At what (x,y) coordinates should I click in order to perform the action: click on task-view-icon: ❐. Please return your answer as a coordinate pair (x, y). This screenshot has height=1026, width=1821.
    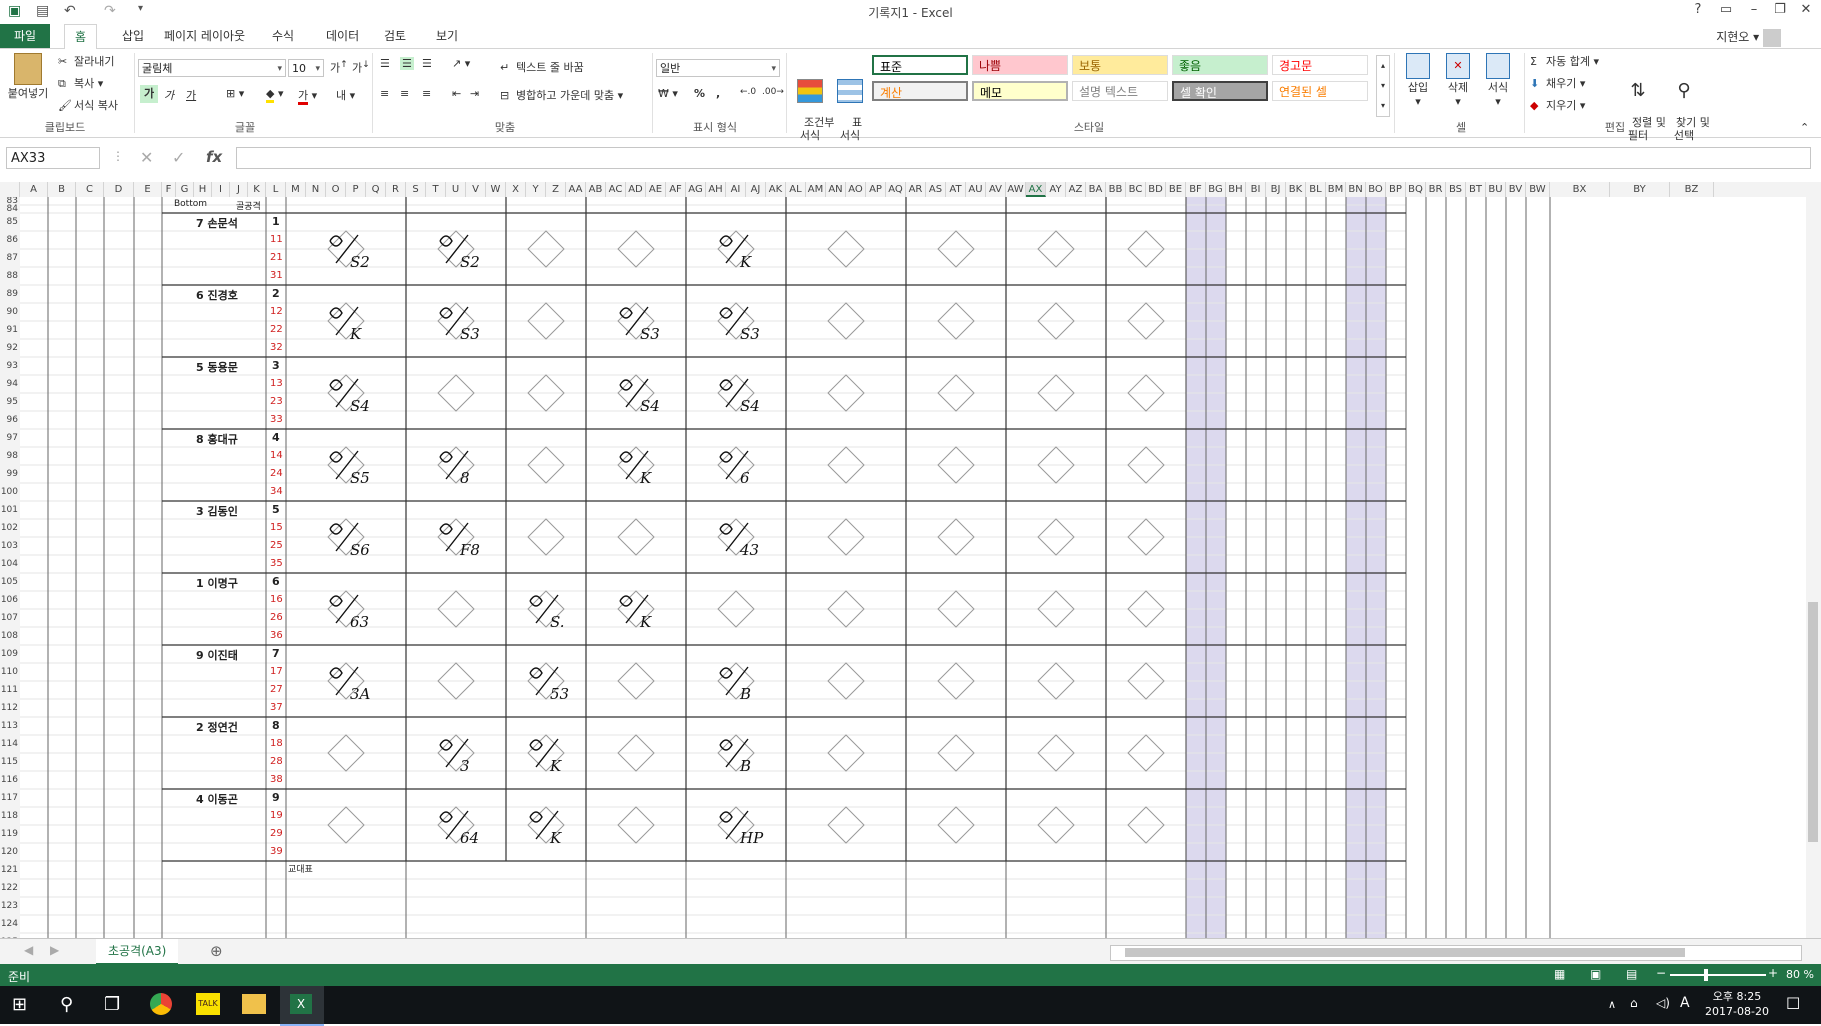
    Looking at the image, I should click on (112, 1004).